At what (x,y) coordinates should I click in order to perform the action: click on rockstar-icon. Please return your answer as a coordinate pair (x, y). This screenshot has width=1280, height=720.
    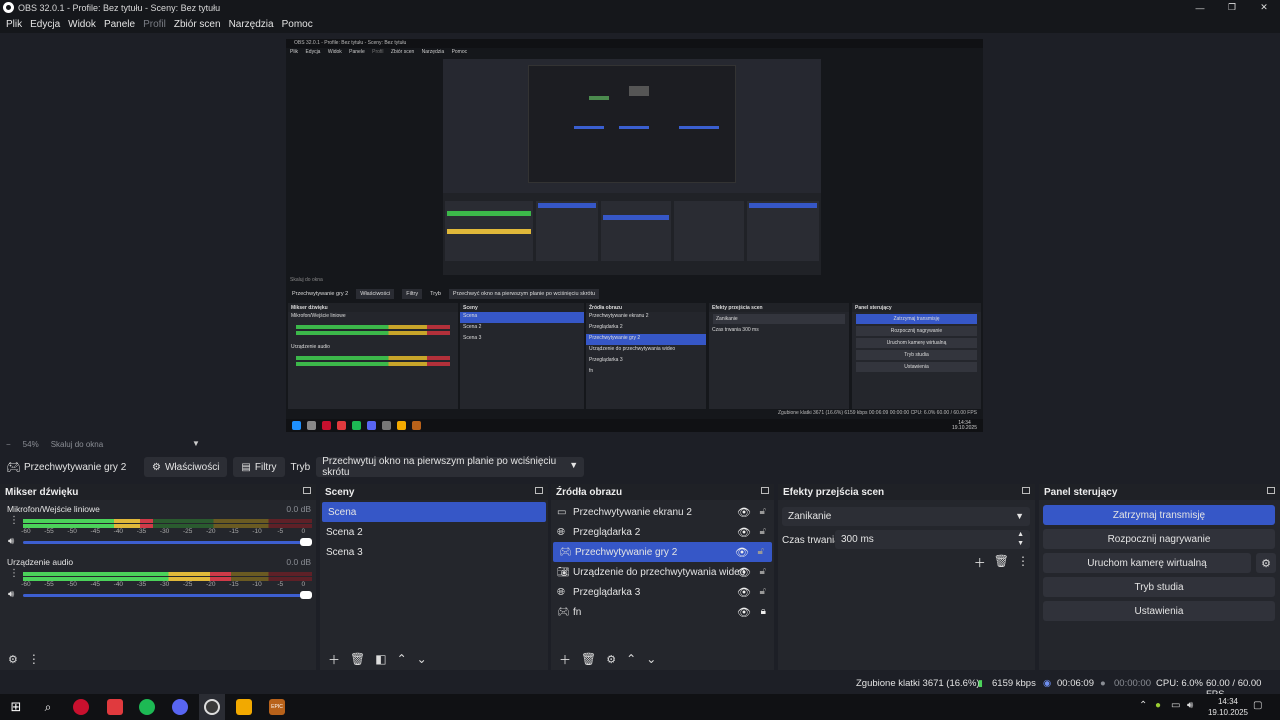
    Looking at the image, I should click on (244, 707).